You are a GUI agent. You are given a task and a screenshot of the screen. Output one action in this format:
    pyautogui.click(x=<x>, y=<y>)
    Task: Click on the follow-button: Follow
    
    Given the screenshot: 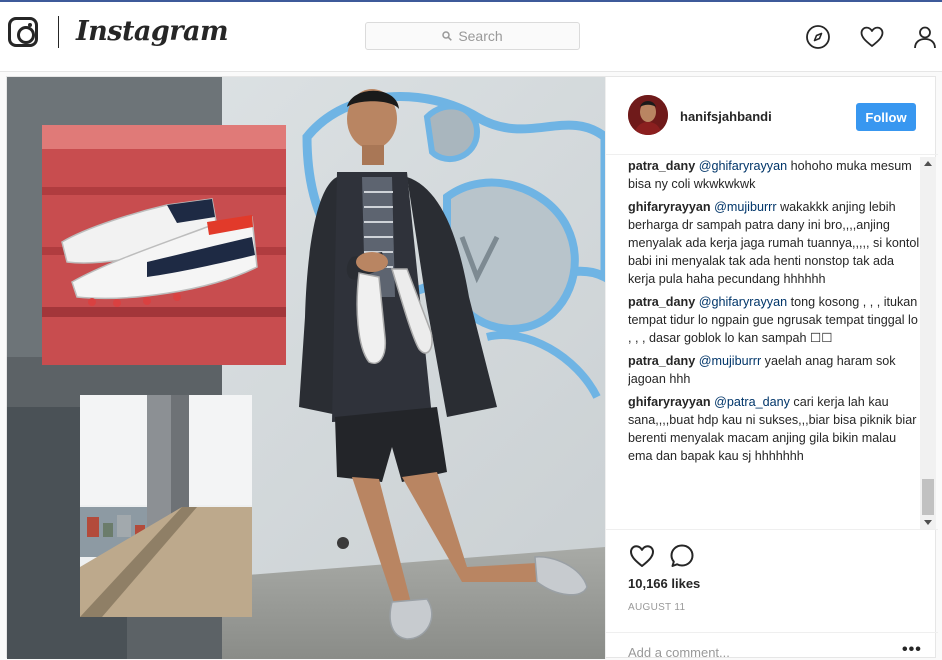 What is the action you would take?
    pyautogui.click(x=886, y=117)
    